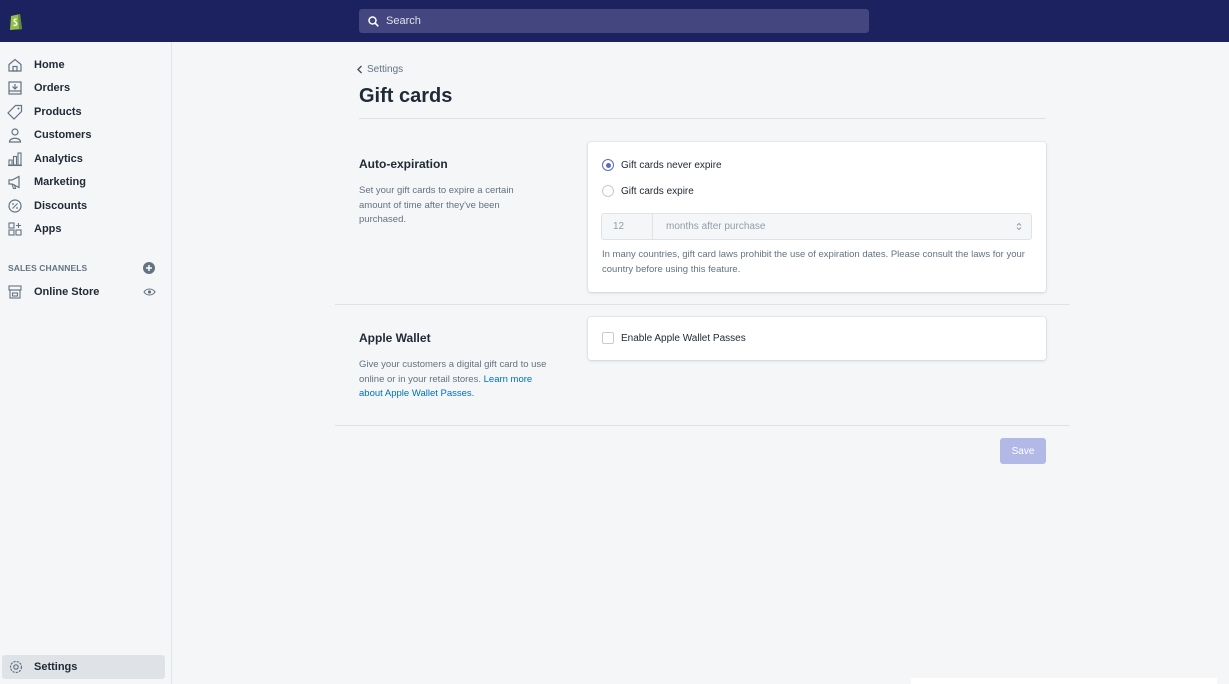  I want to click on radio-expire: Gift cards expire, so click(648, 191).